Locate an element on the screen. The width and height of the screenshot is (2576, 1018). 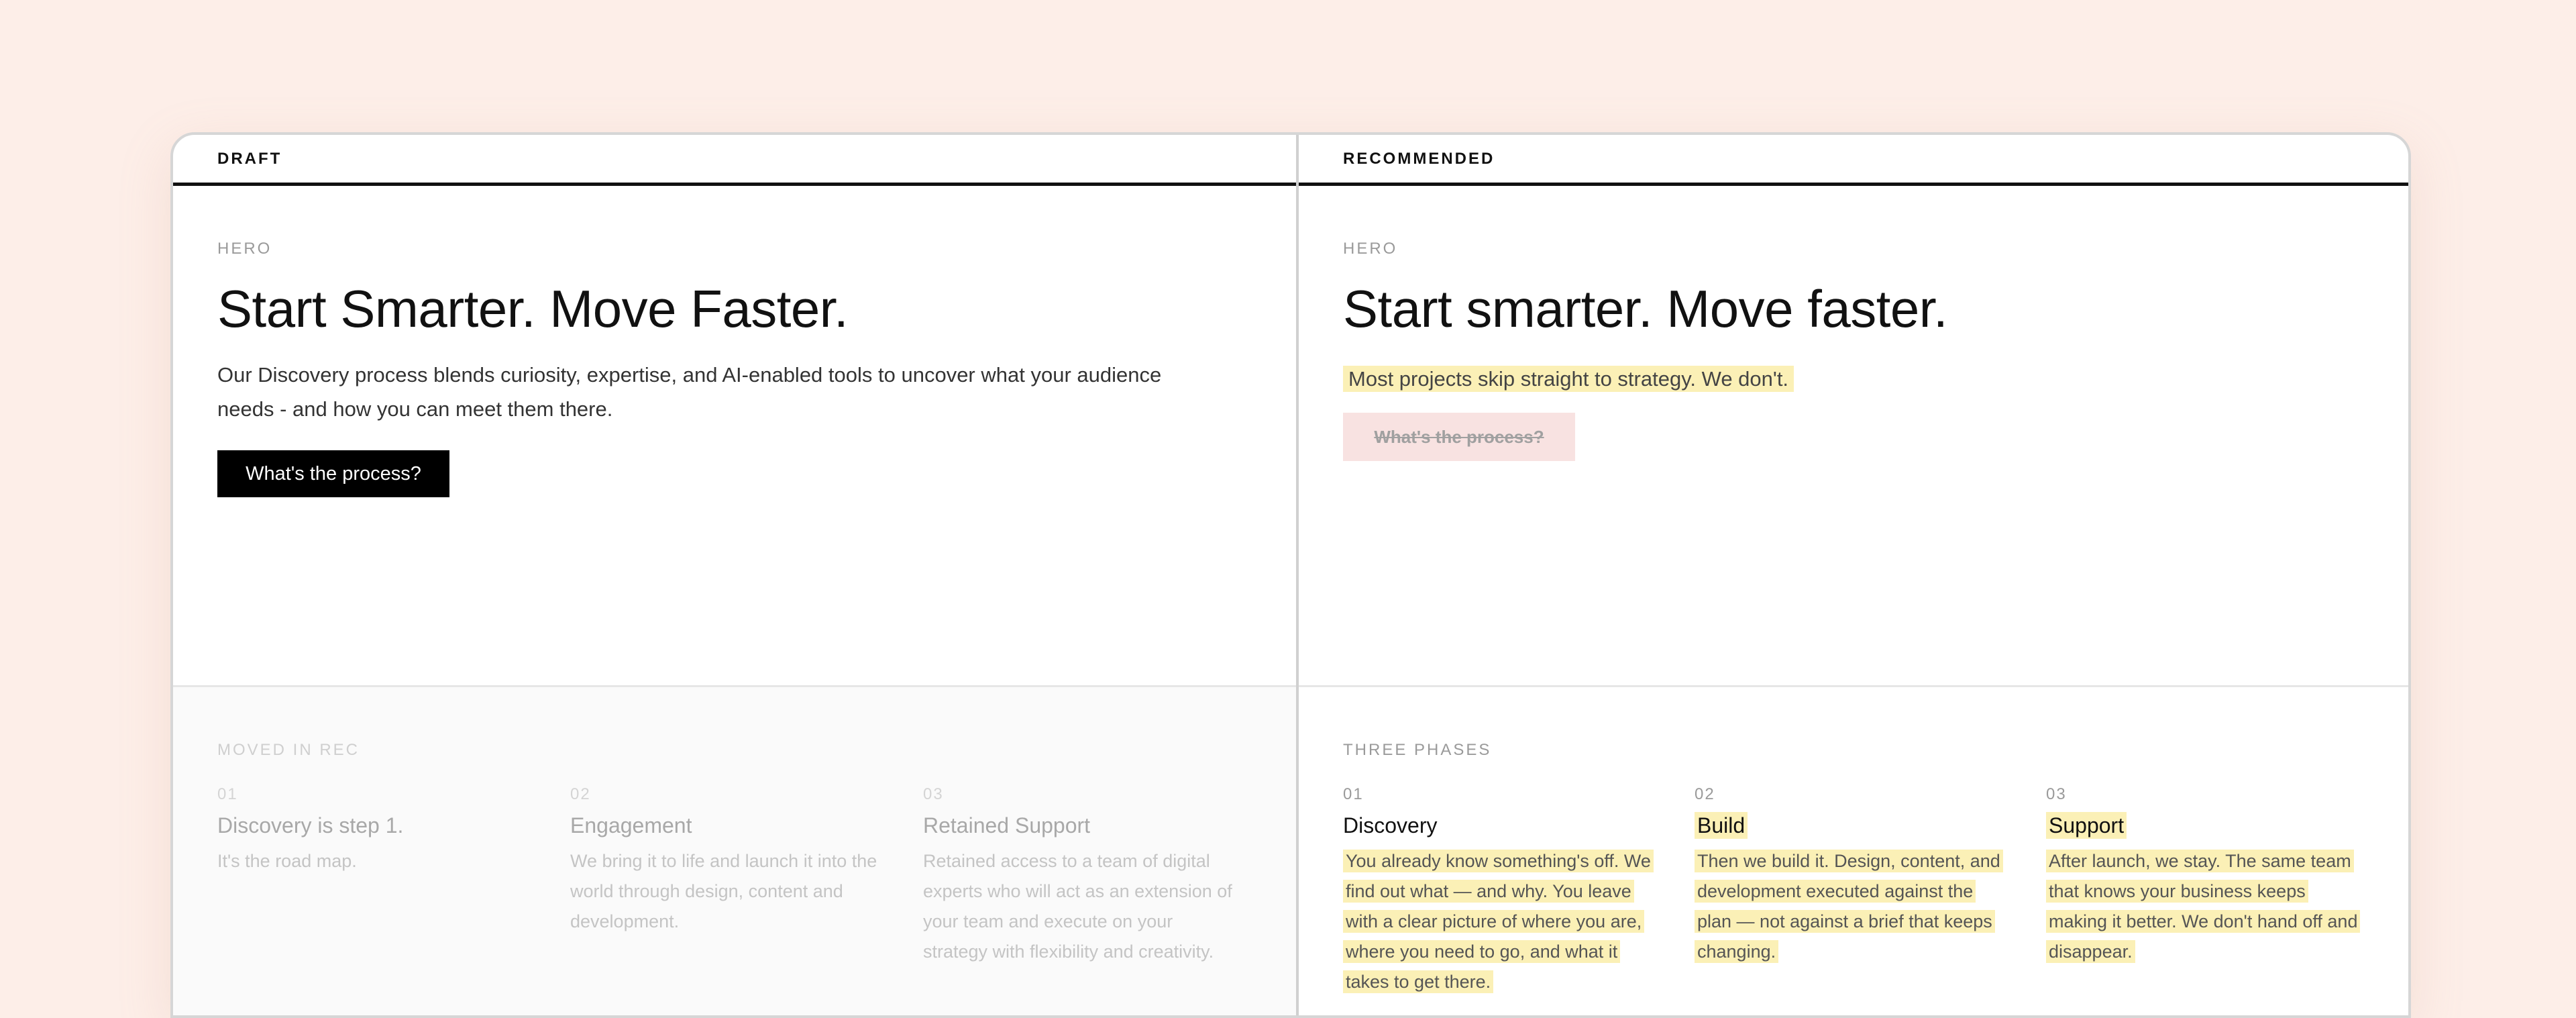
phase-title: Engagement is located at coordinates (631, 825).